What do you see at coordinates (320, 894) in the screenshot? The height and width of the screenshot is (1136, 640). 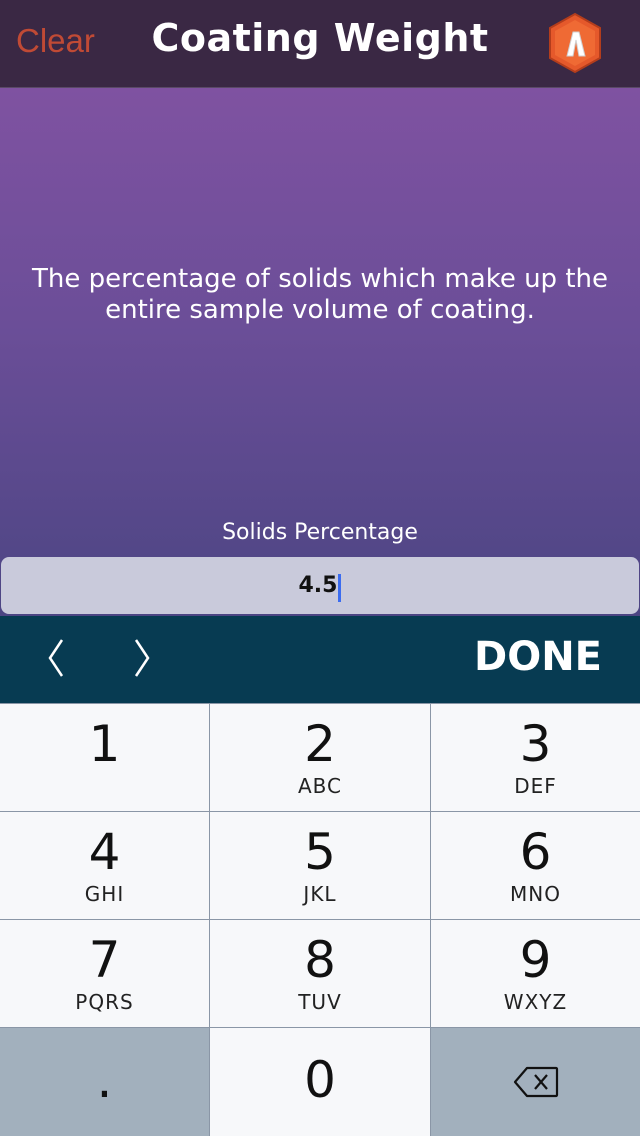 I see `key-letters: JKL` at bounding box center [320, 894].